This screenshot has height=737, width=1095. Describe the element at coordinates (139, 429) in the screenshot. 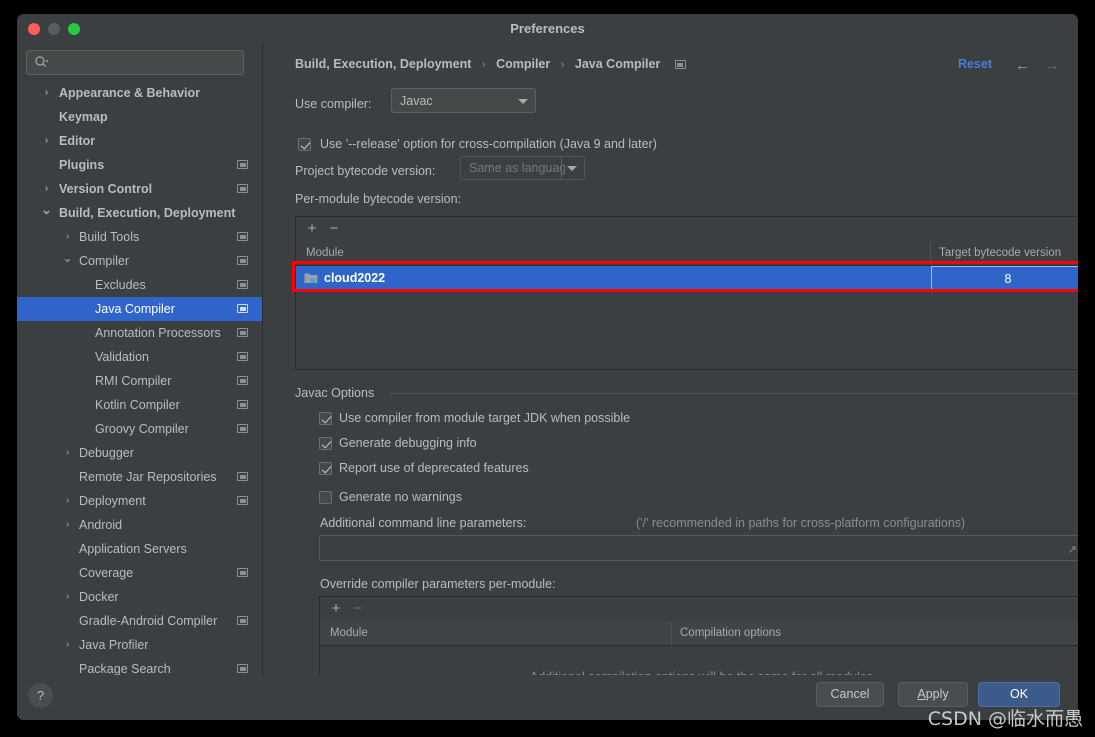

I see `sidebar-item-groovy-compiler: Groovy Compiler` at that location.